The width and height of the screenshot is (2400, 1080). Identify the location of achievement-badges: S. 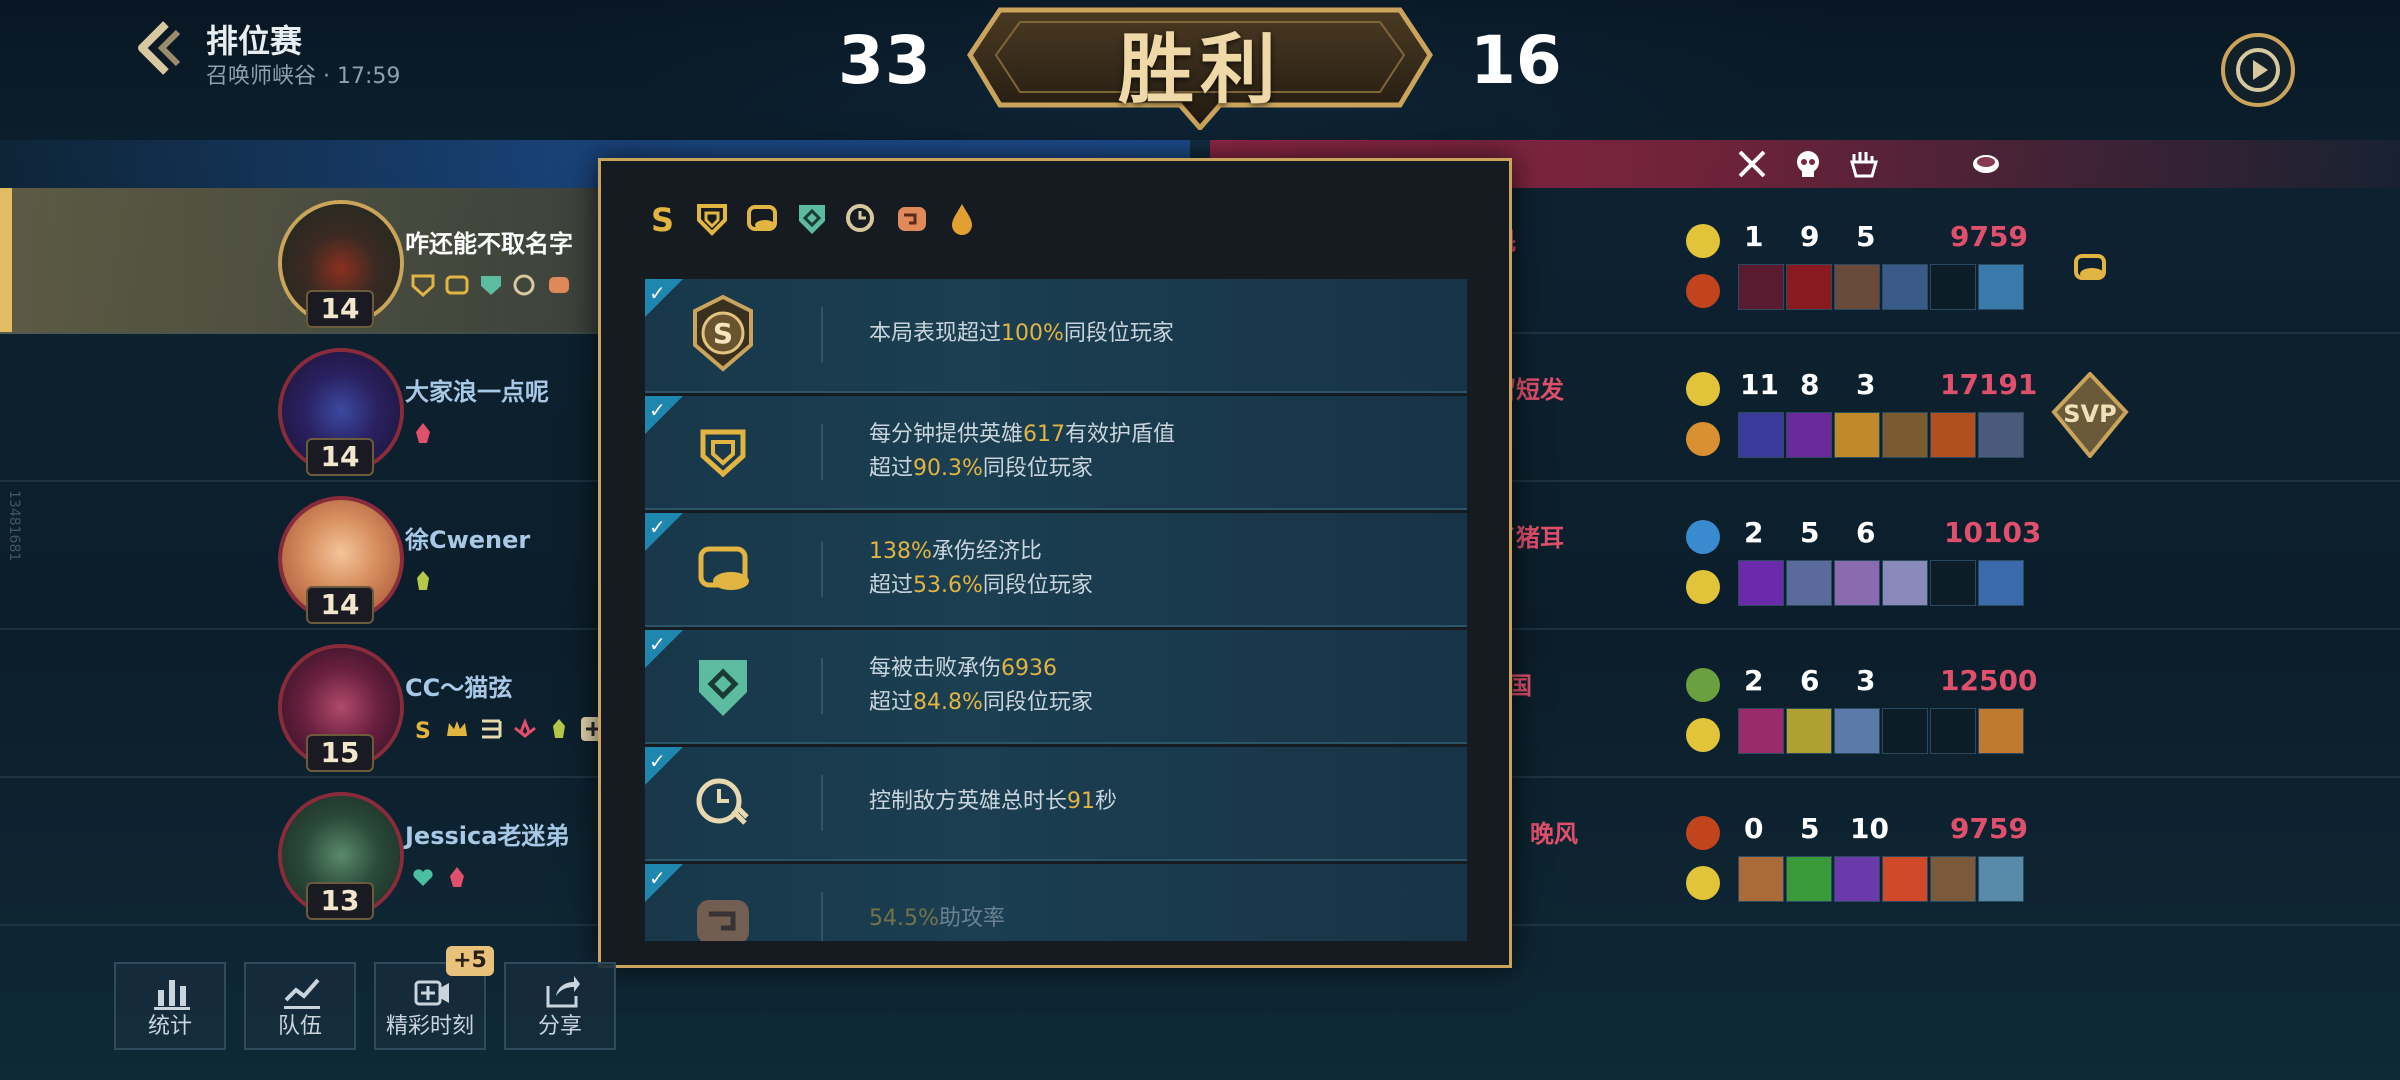
(508, 731).